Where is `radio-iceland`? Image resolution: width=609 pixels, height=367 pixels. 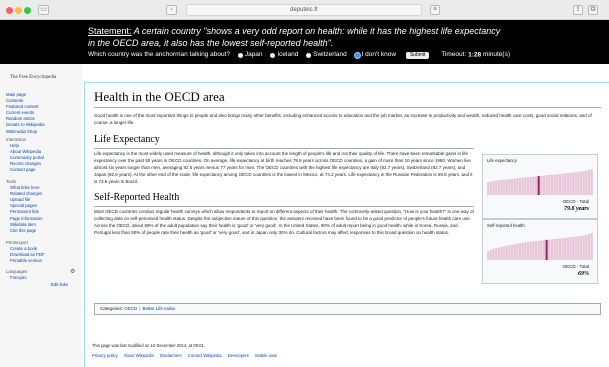
radio-iceland is located at coordinates (273, 55).